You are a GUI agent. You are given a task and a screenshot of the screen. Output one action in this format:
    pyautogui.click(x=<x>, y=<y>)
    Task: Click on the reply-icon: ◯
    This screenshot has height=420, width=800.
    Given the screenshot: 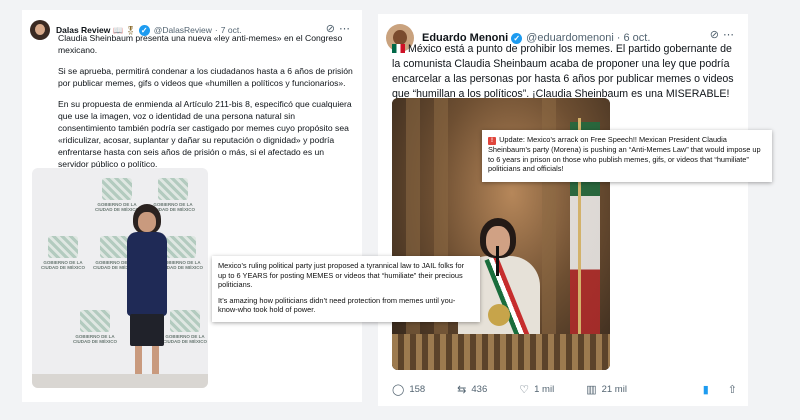 What is the action you would take?
    pyautogui.click(x=398, y=389)
    